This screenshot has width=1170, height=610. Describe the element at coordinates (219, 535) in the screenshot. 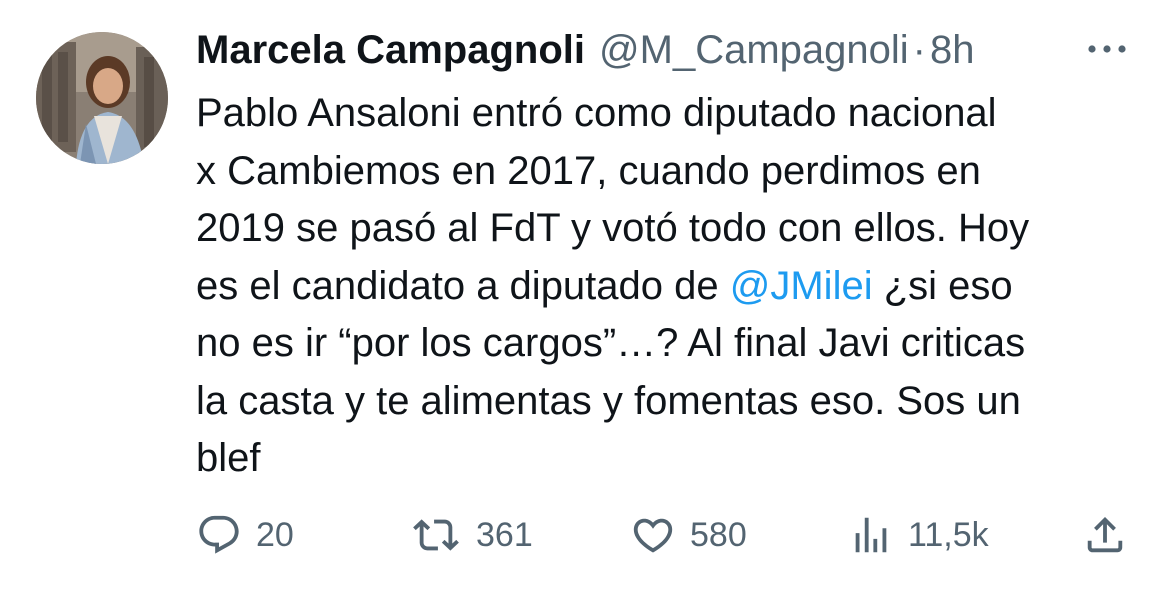

I see `reply-icon` at that location.